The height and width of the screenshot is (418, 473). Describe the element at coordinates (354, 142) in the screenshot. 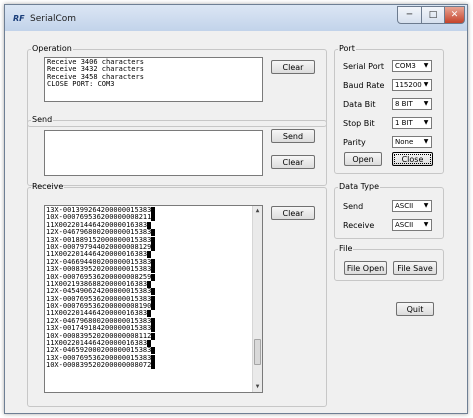

I see `parity-label: Parity` at that location.